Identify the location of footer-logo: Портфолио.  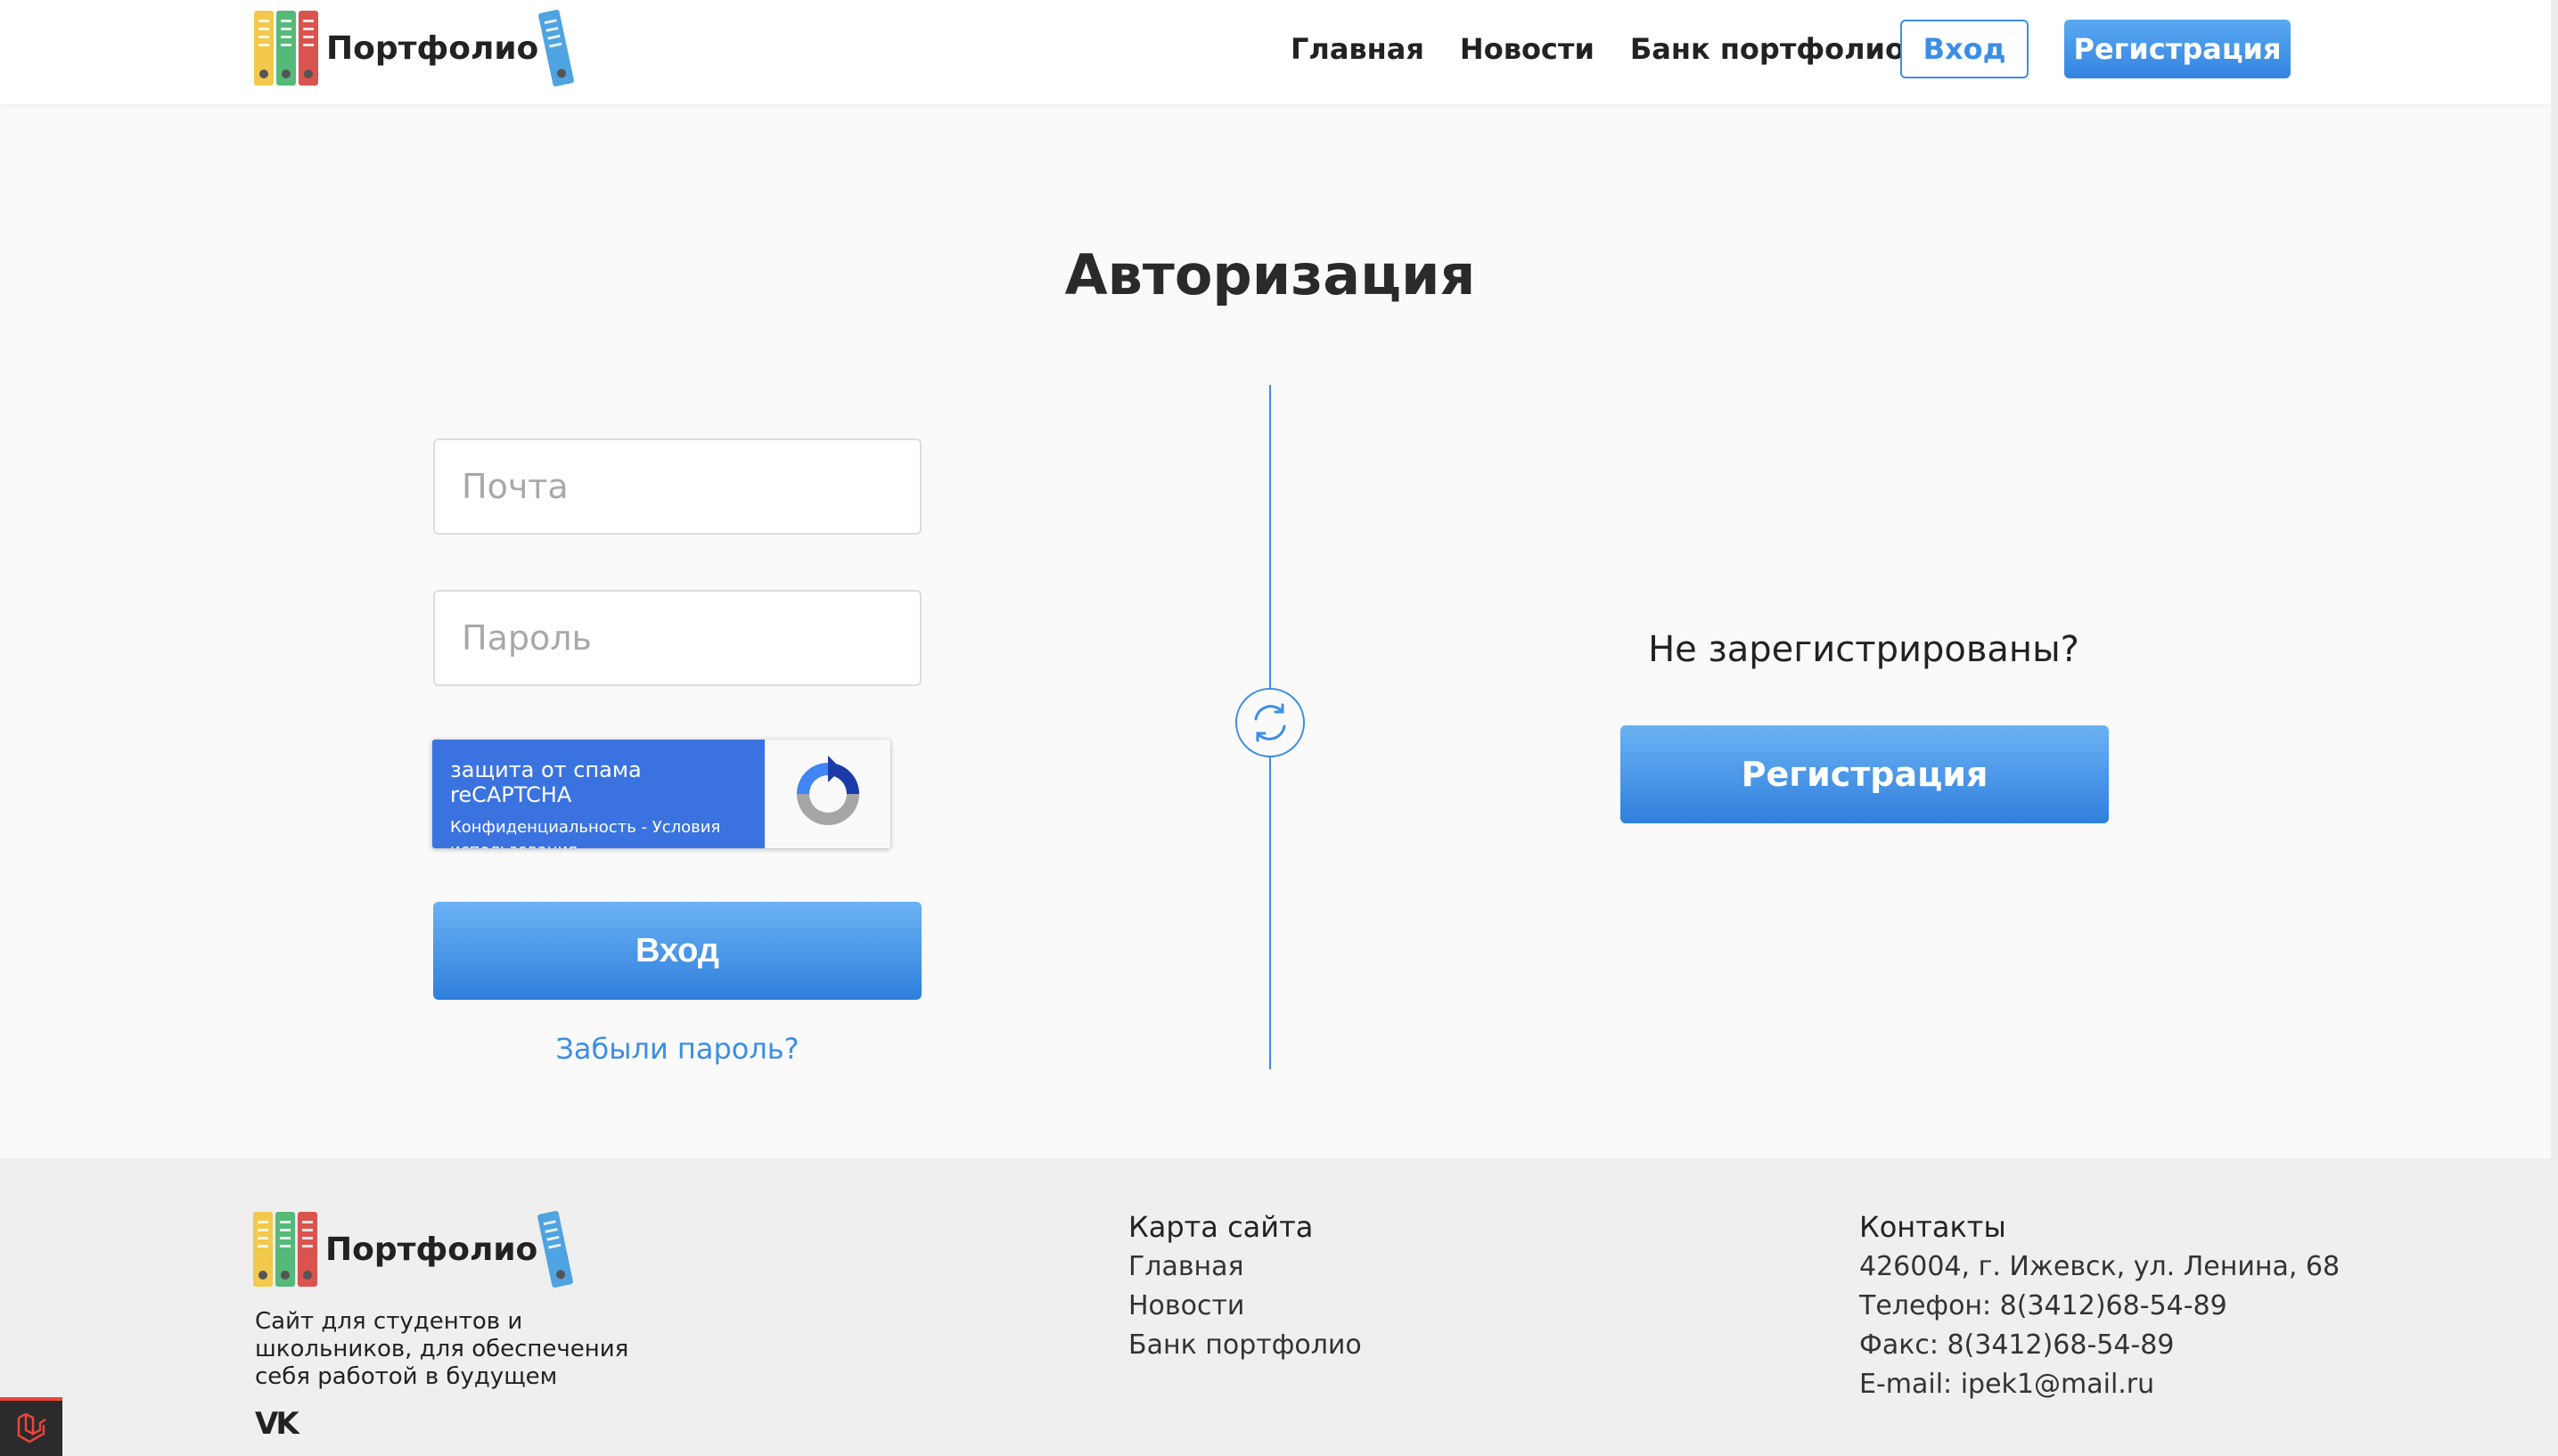
(413, 1249).